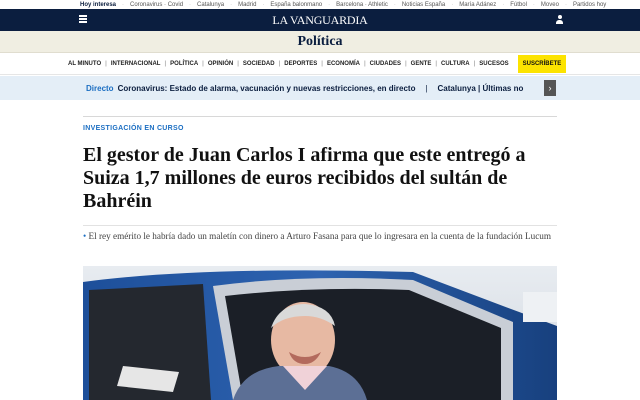 The height and width of the screenshot is (400, 640). What do you see at coordinates (550, 5) in the screenshot?
I see `trending-link: Moveo` at bounding box center [550, 5].